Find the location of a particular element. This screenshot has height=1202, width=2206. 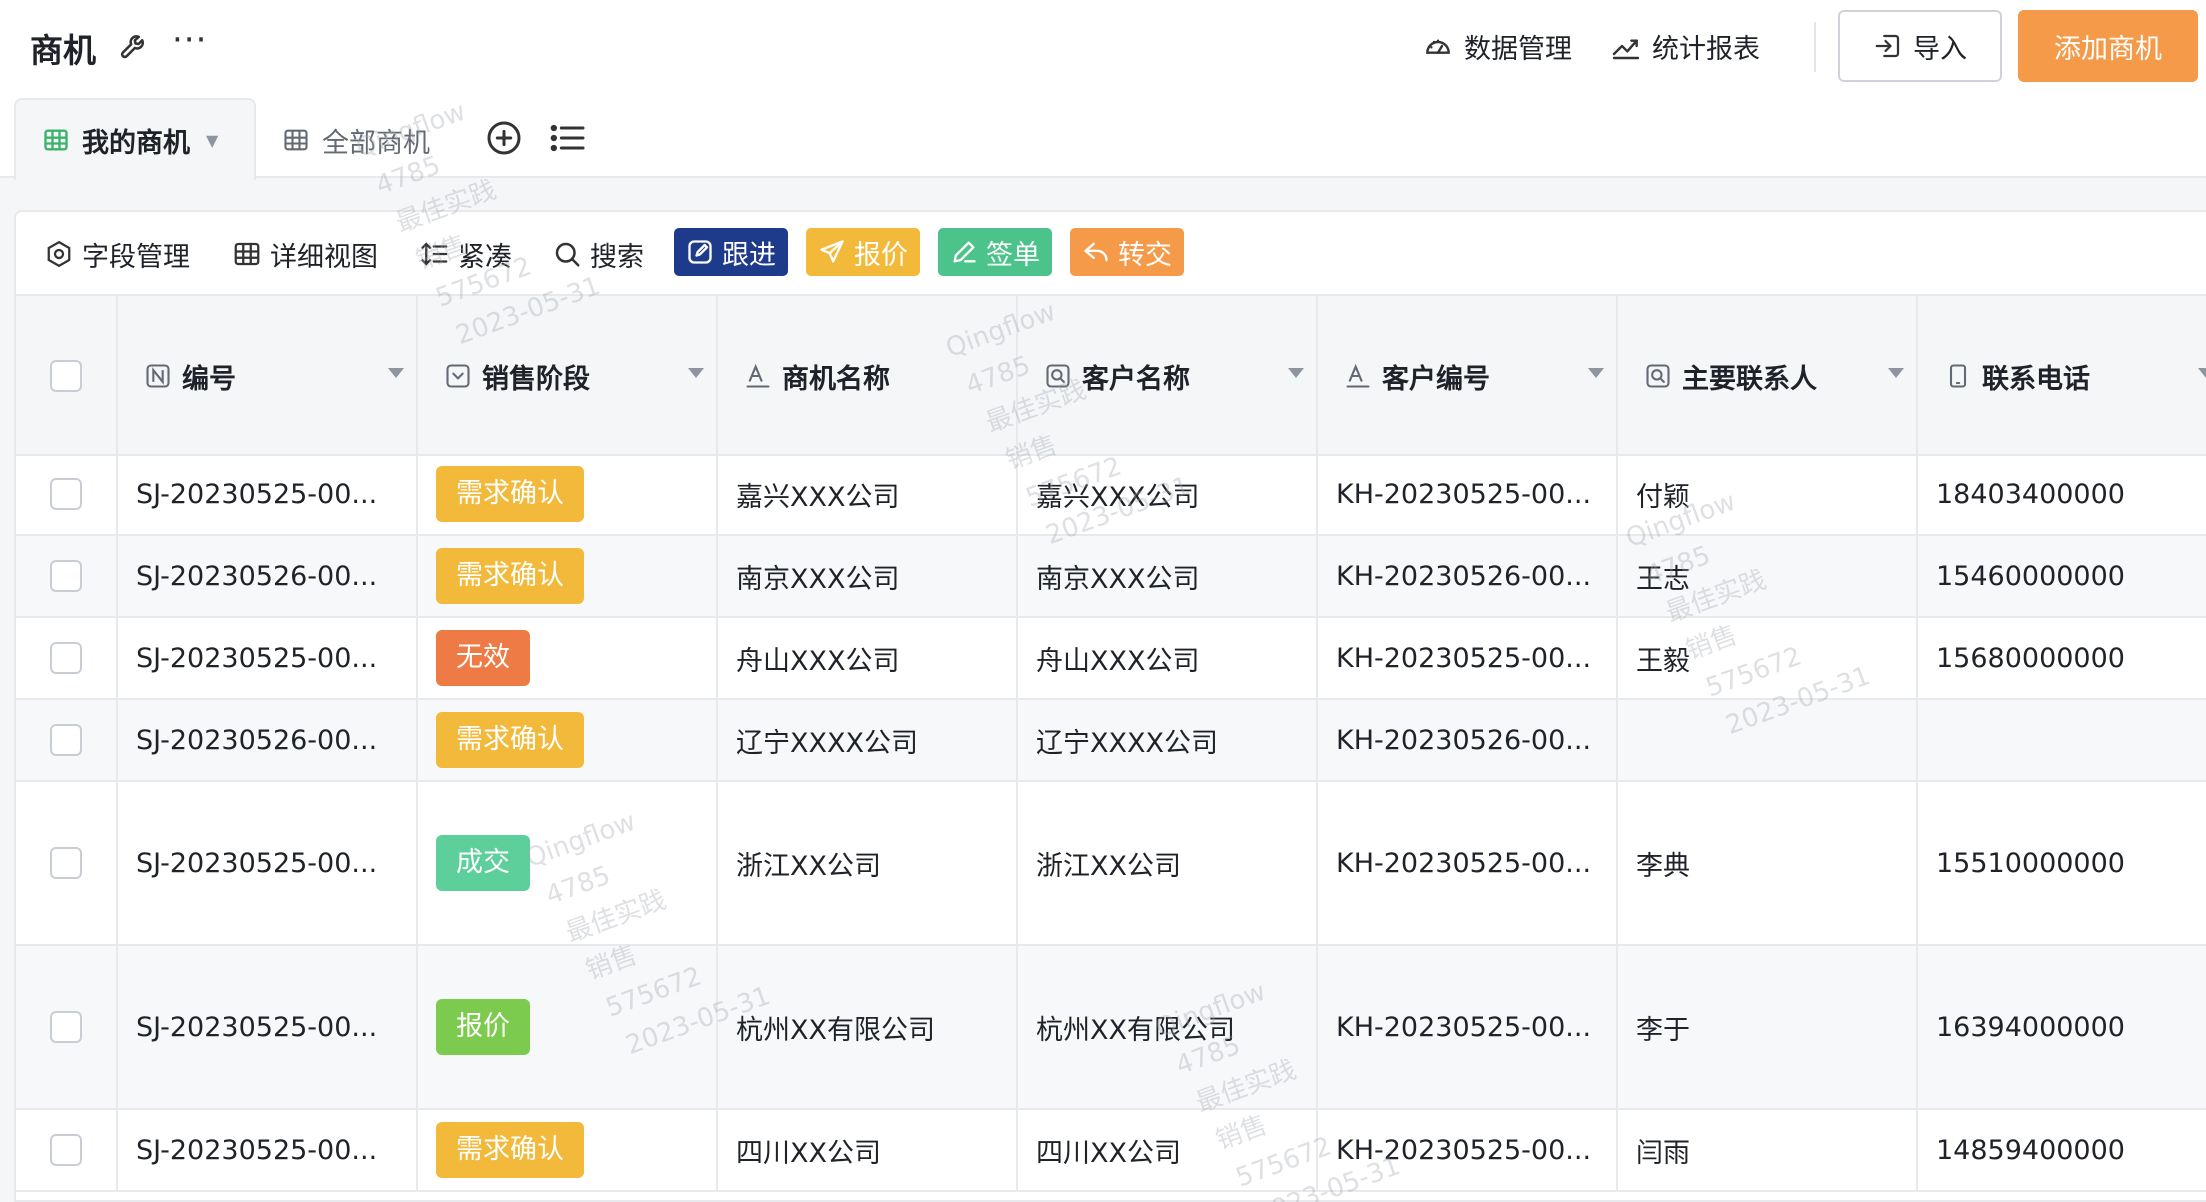

cell-stage: 报价 is located at coordinates (568, 1027).